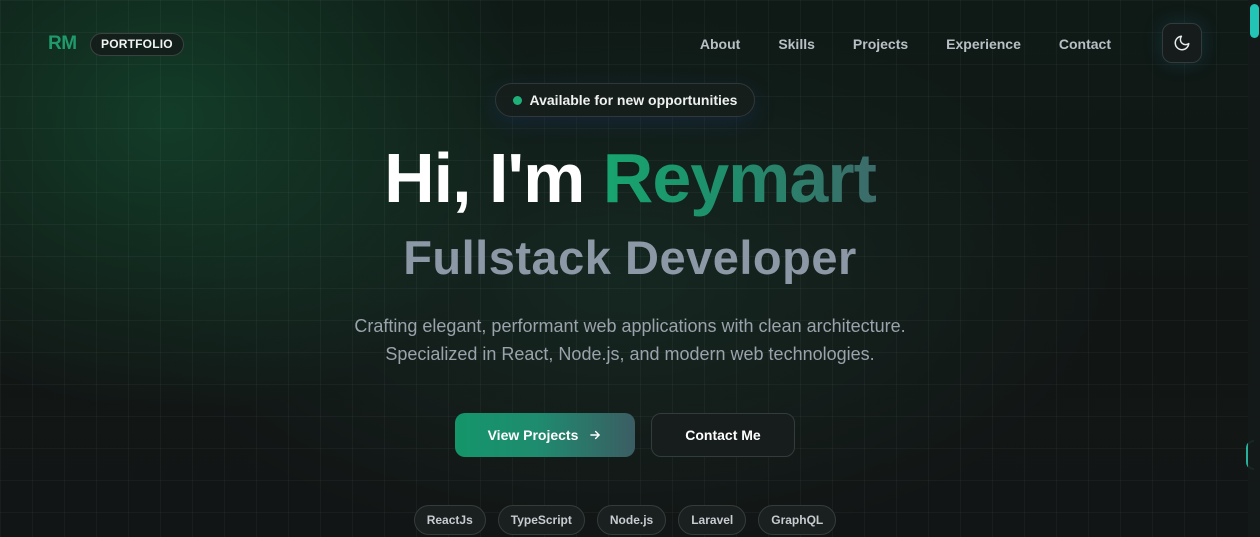 The image size is (1260, 537). Describe the element at coordinates (739, 178) in the screenshot. I see `hero-name: Reymart` at that location.